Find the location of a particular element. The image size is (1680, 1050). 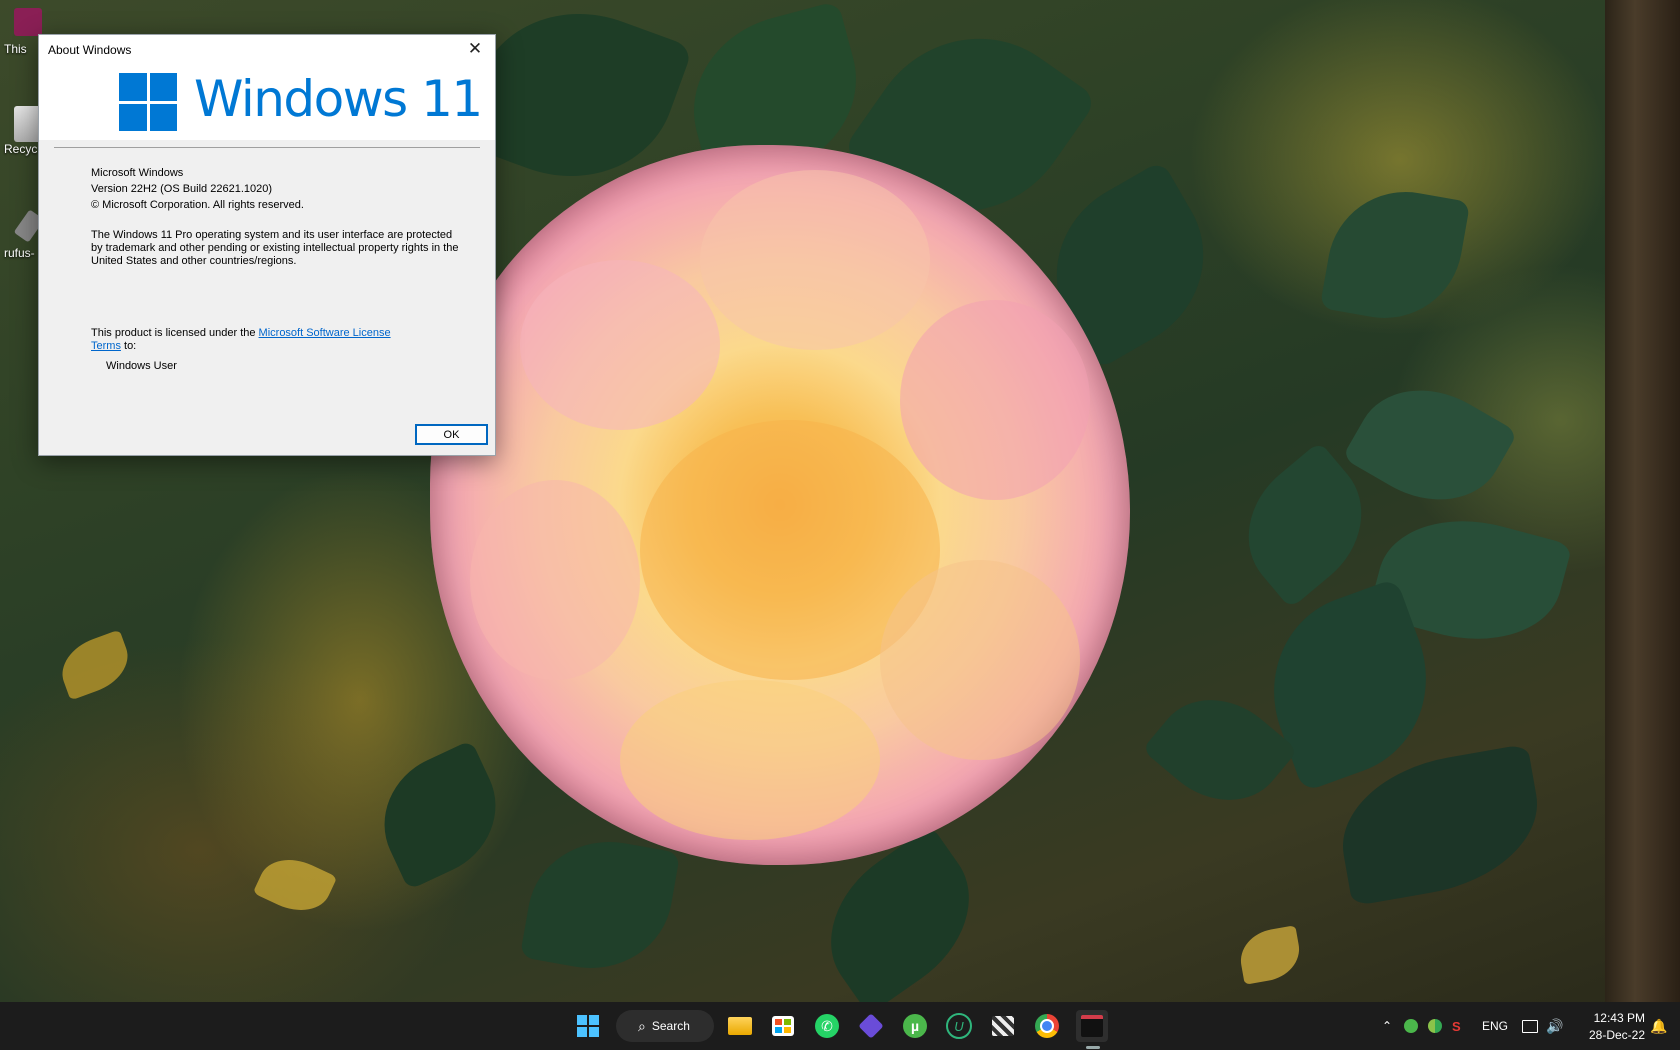

clock-time: 12:43 PM is located at coordinates (1619, 1018).